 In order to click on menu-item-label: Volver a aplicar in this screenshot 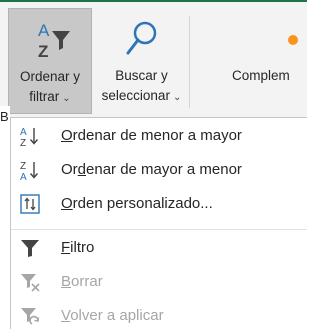, I will do `click(112, 315)`.